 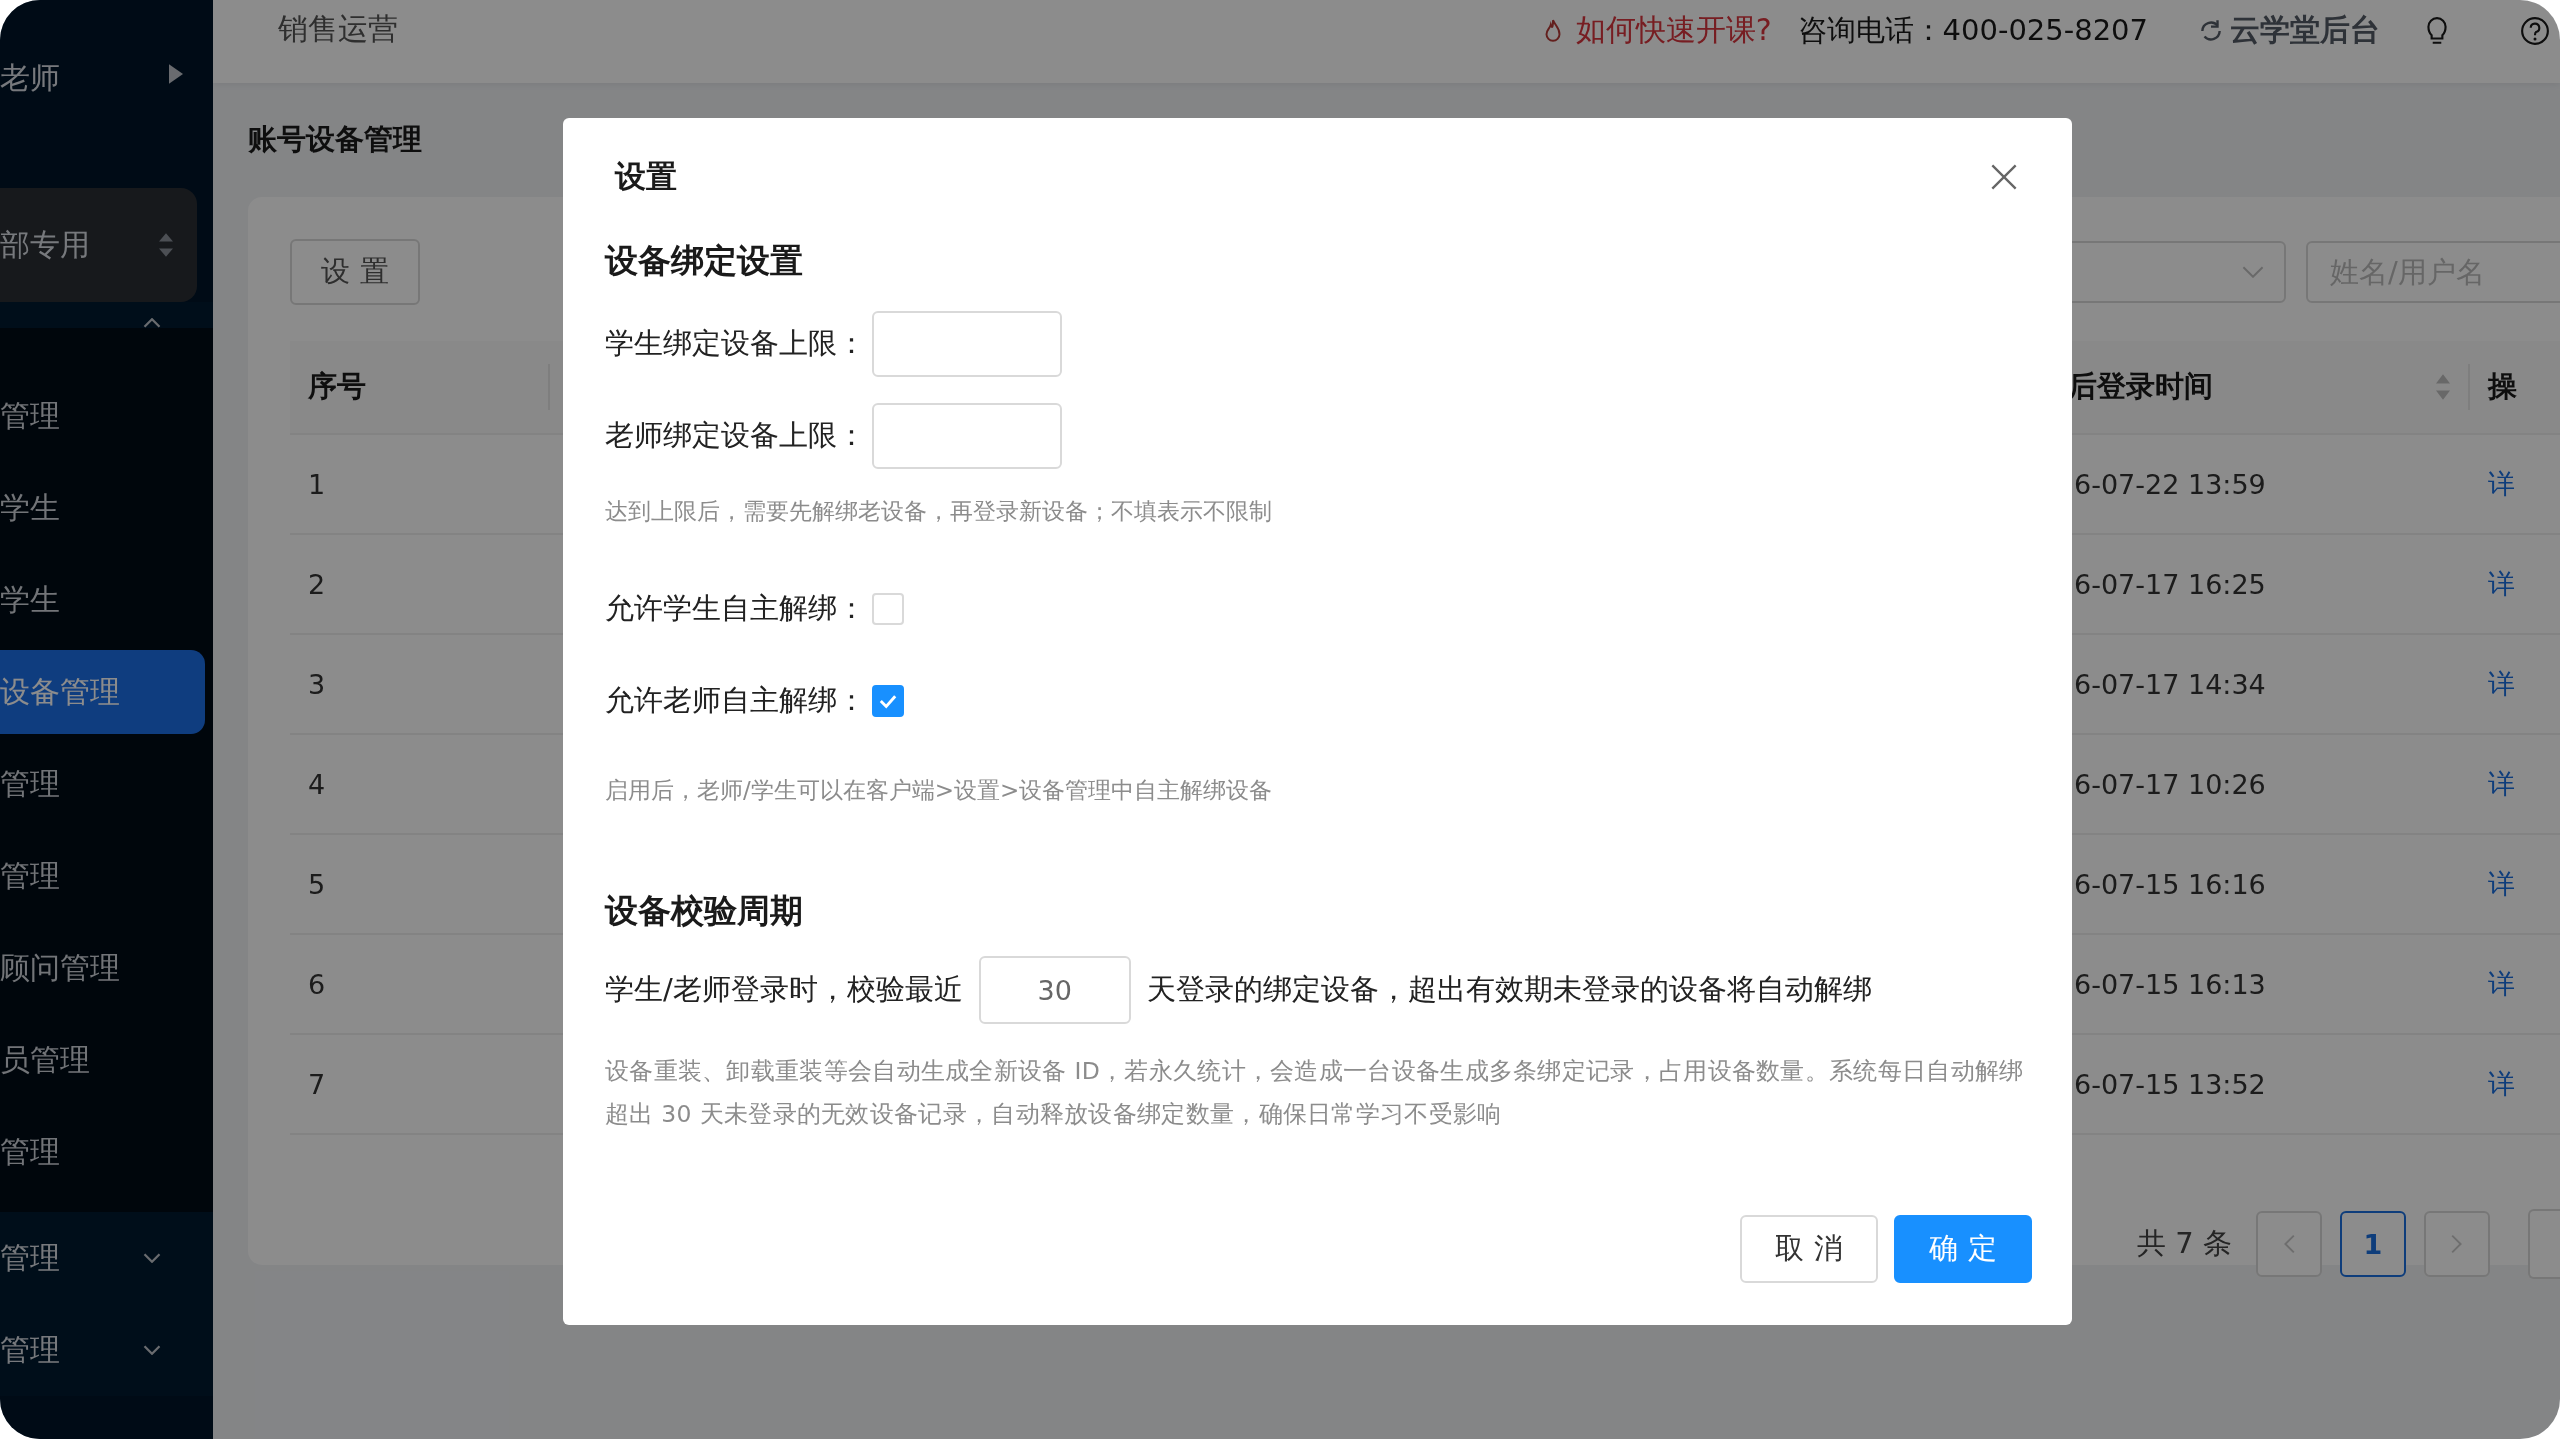 What do you see at coordinates (2170, 484) in the screenshot?
I see `table-cell: 6-07-22 13:59` at bounding box center [2170, 484].